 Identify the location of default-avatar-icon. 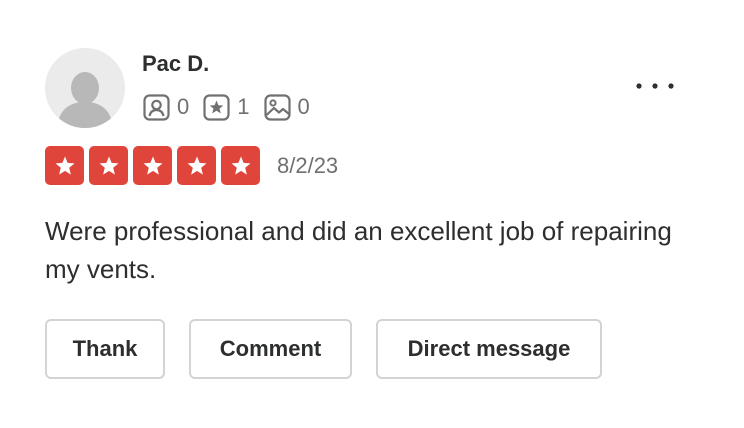
(85, 88).